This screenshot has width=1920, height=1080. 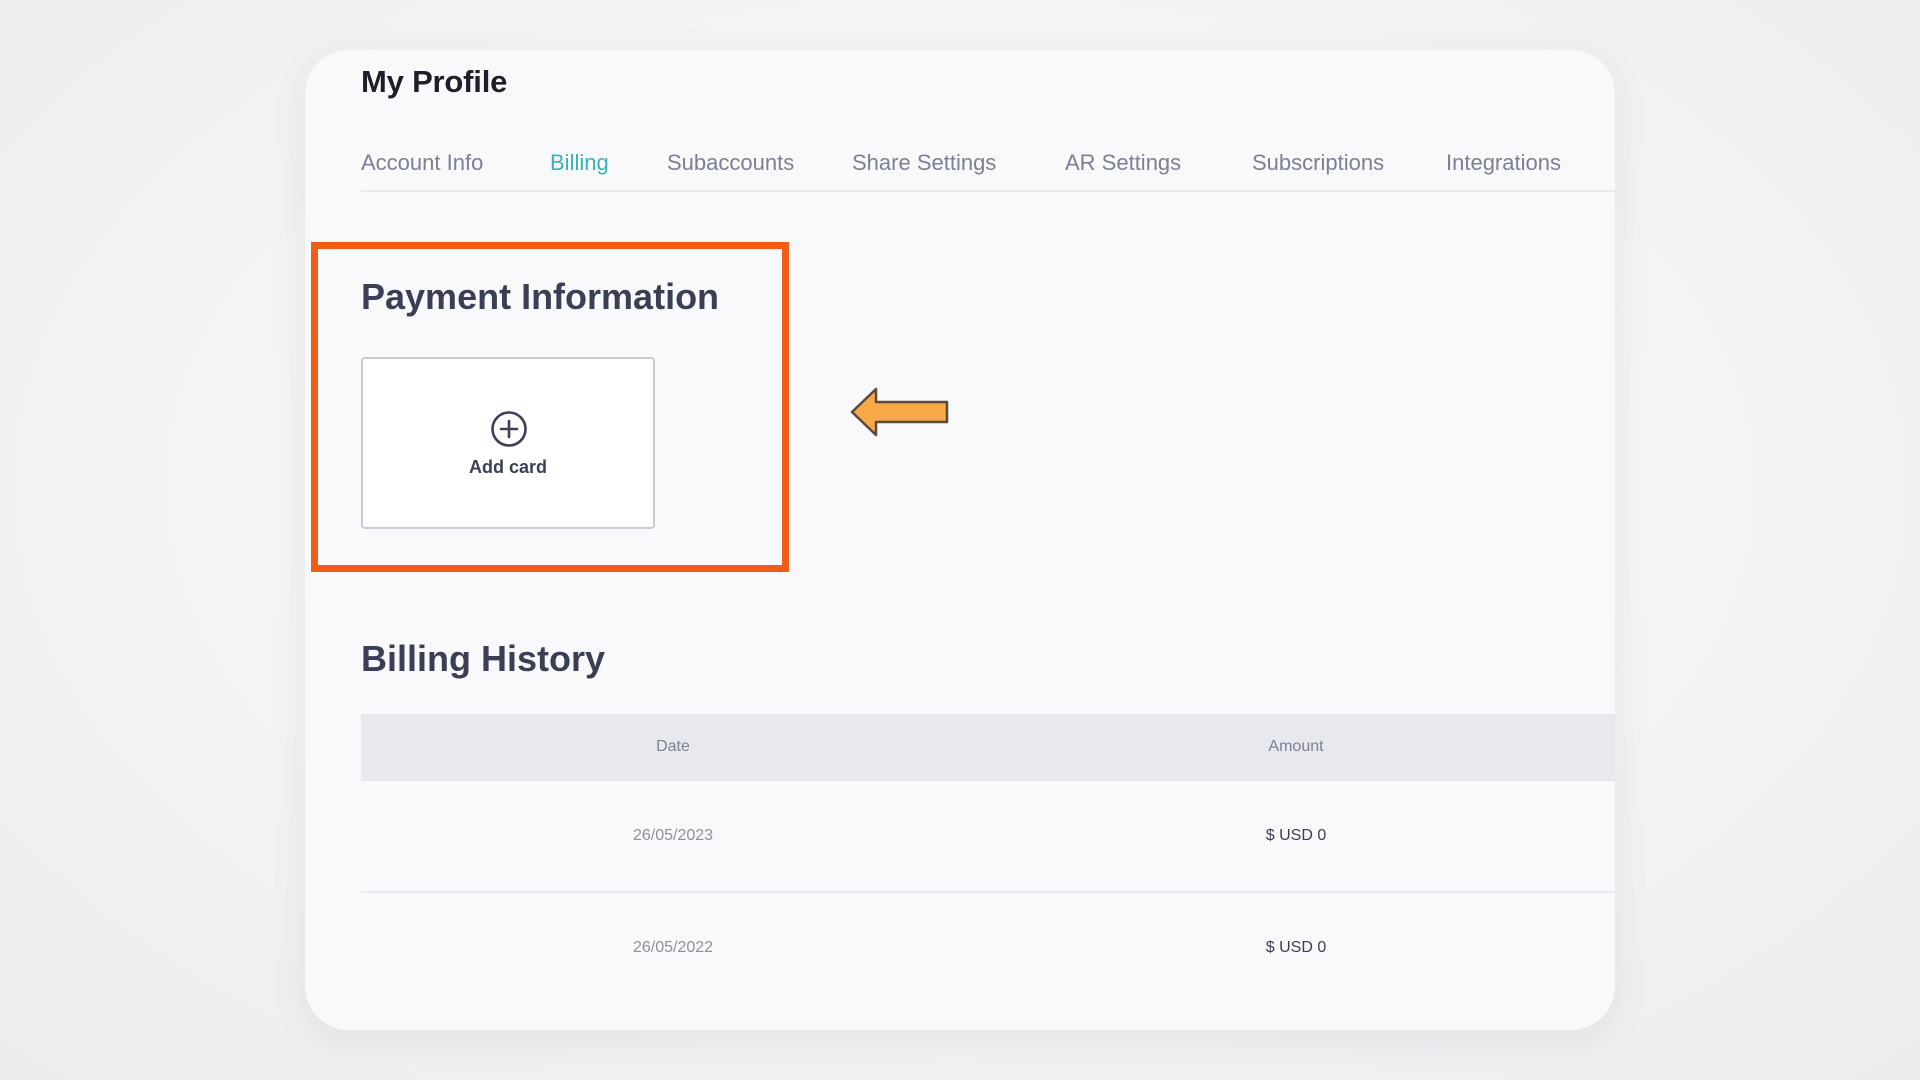 What do you see at coordinates (1503, 163) in the screenshot?
I see `tab-integrations: Integrations` at bounding box center [1503, 163].